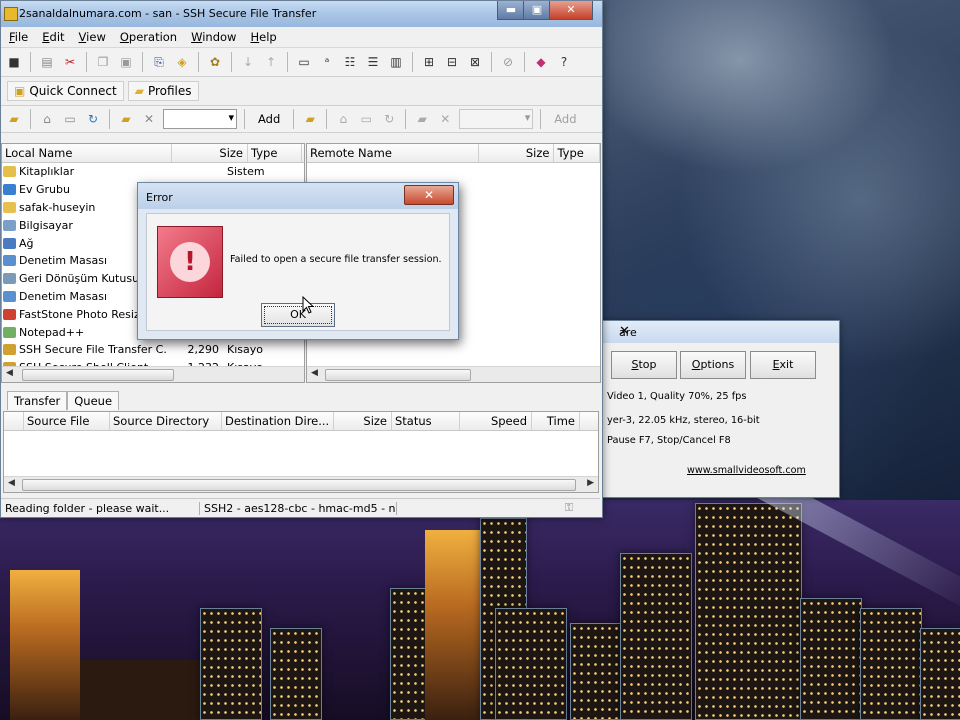 The image size is (960, 720). I want to click on menu-edit: Edit, so click(53, 37).